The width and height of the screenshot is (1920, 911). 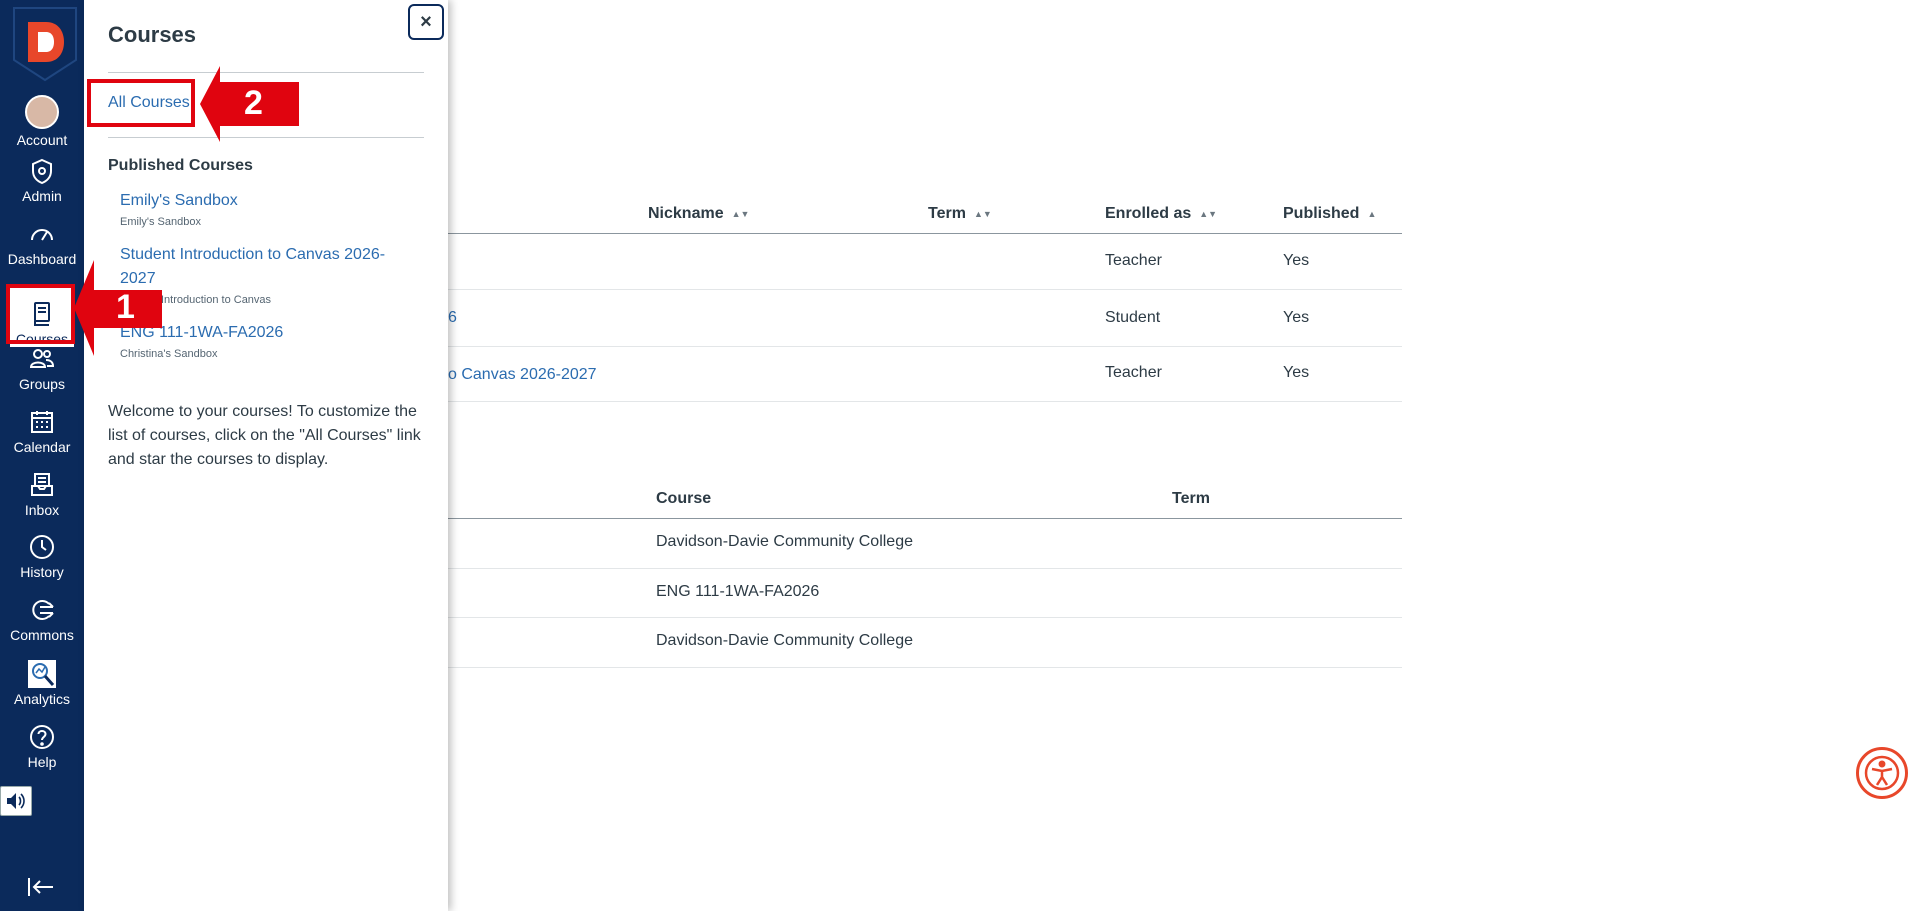 I want to click on tray-course-link: Emily's Sandbox, so click(x=265, y=201).